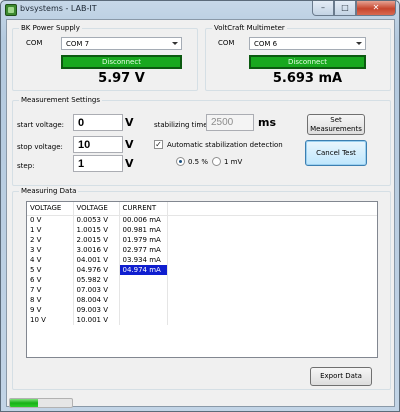 The width and height of the screenshot is (400, 412). I want to click on table-cell: 04.001 V, so click(96, 260).